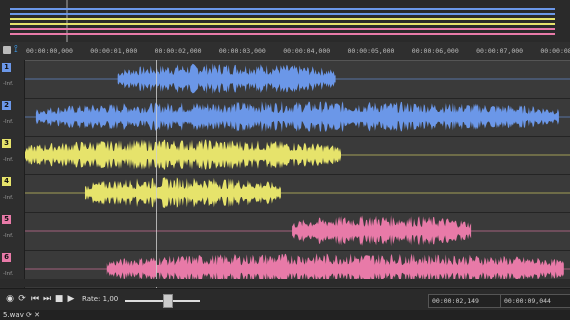 Image resolution: width=570 pixels, height=320 pixels. I want to click on track-header: 4 -Inf., so click(12, 193).